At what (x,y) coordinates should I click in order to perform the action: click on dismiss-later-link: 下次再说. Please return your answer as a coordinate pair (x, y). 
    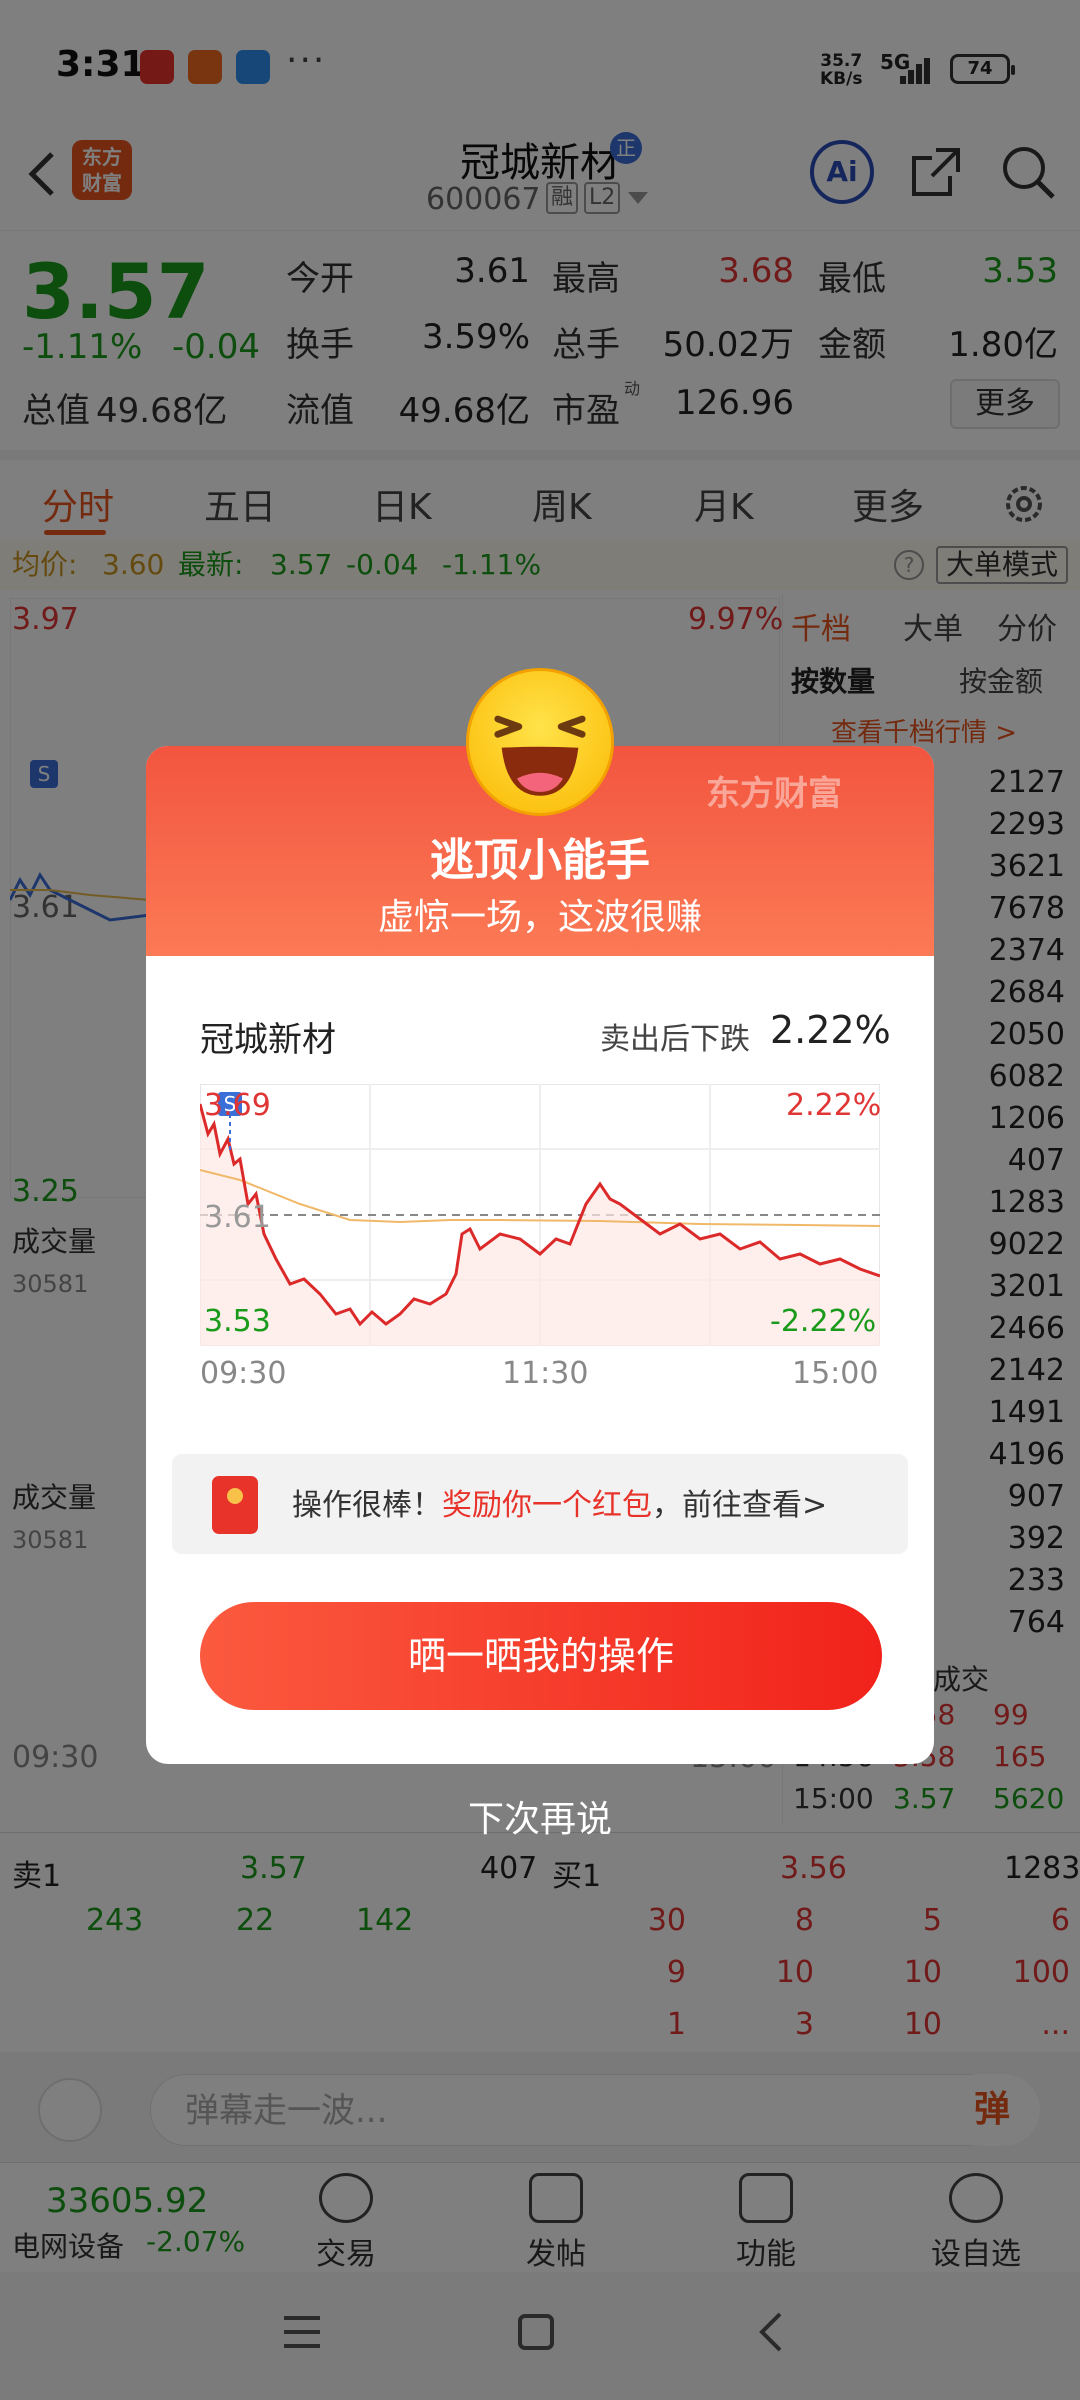
    Looking at the image, I should click on (540, 1816).